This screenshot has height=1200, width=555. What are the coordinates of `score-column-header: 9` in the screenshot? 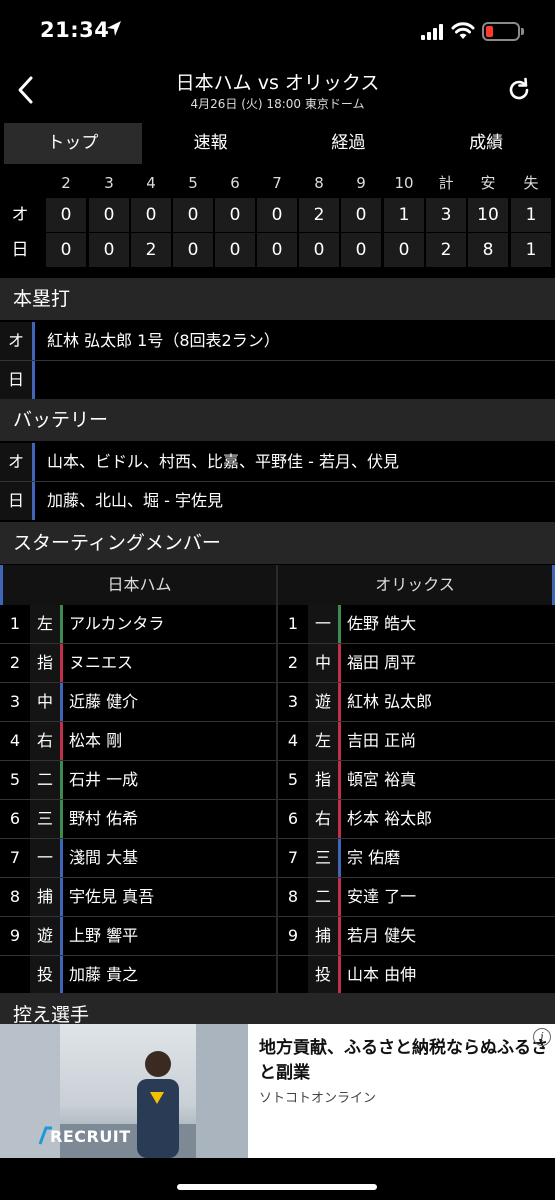 It's located at (361, 183).